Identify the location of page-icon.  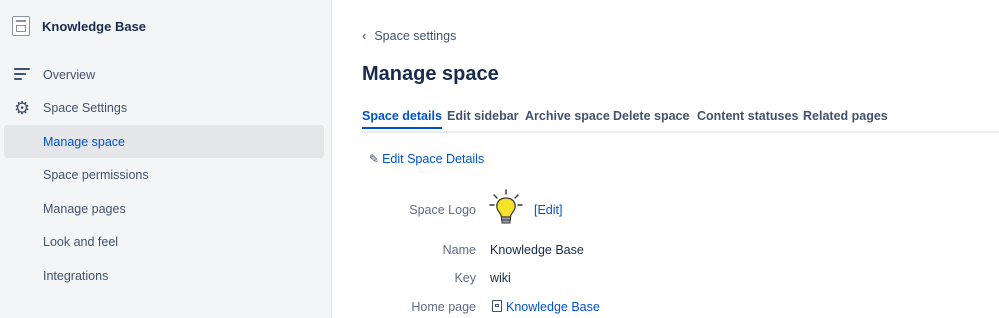
(497, 306).